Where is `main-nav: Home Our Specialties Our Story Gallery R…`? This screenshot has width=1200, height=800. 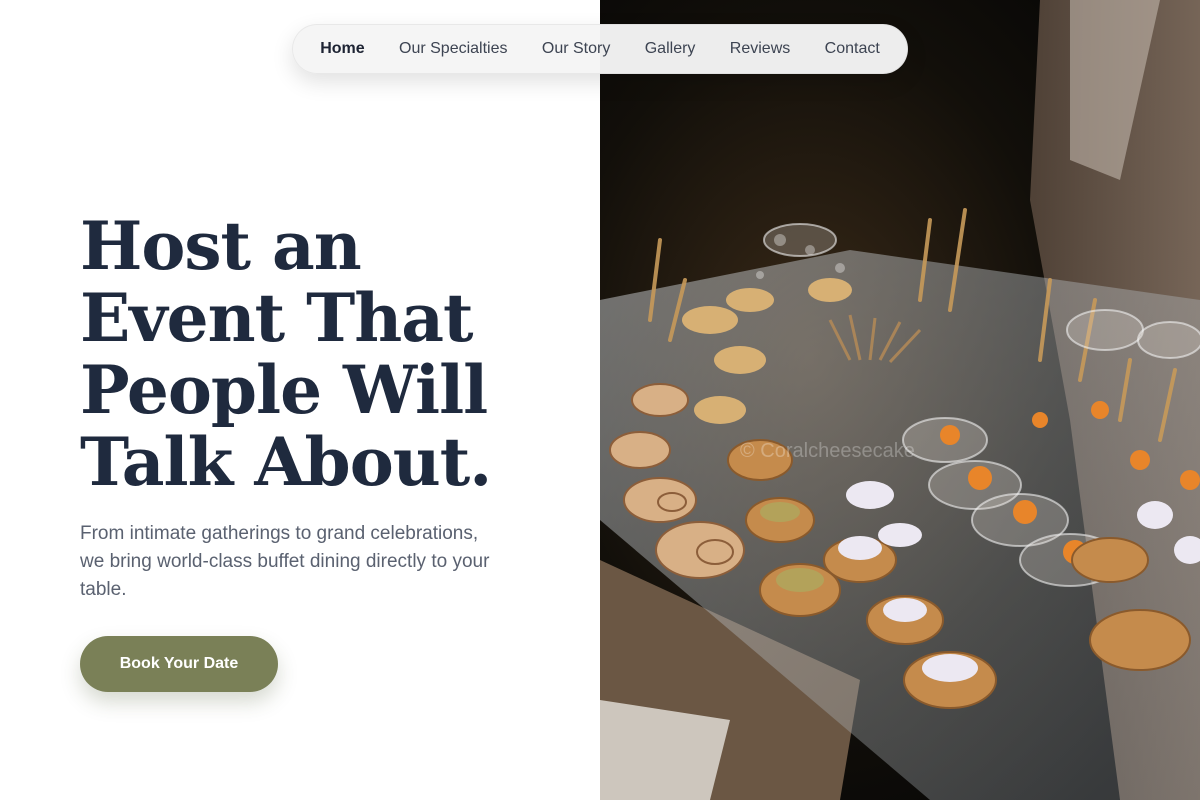
main-nav: Home Our Specialties Our Story Gallery R… is located at coordinates (600, 49).